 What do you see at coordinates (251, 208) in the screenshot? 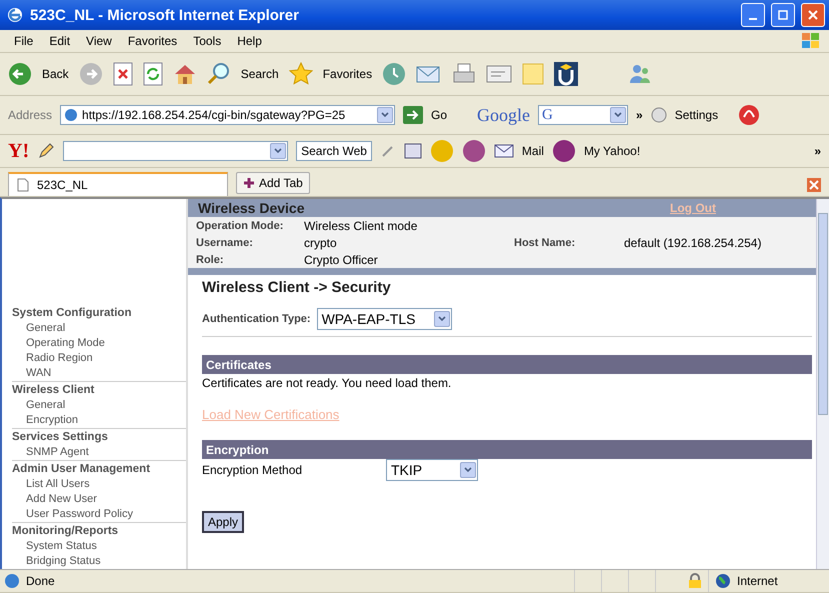
I see `header-title: Wireless Device` at bounding box center [251, 208].